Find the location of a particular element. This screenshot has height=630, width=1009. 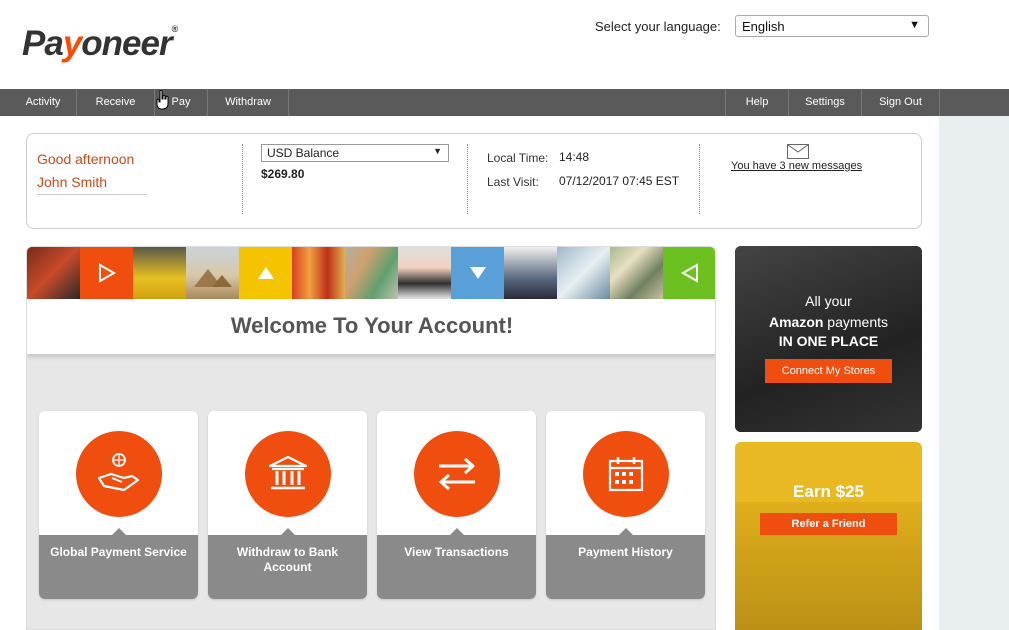

banner-photo-dolls is located at coordinates (318, 273).